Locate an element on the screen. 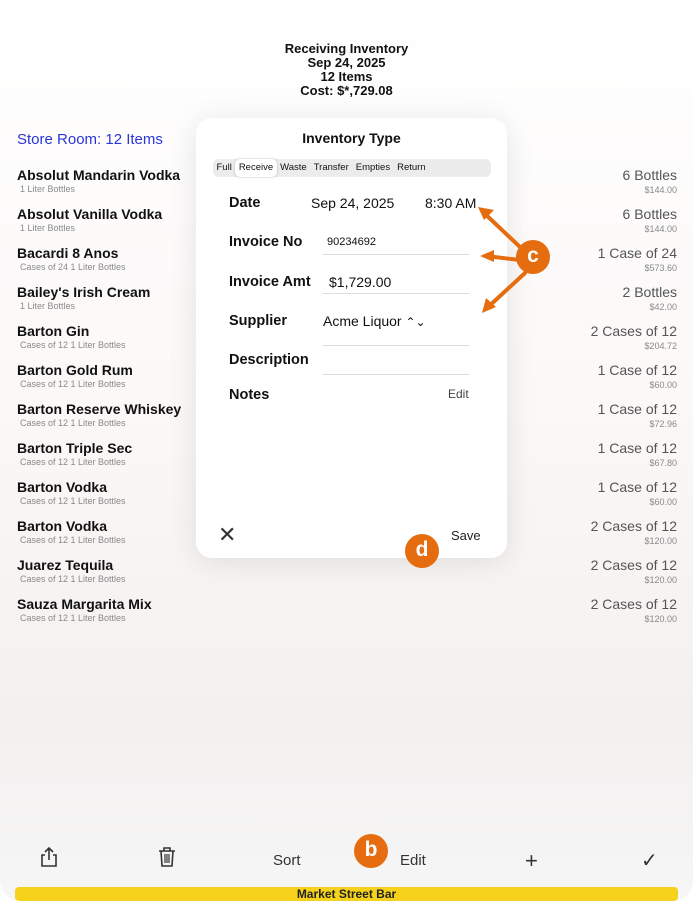 The image size is (693, 901). callout-badge-b: b is located at coordinates (371, 851).